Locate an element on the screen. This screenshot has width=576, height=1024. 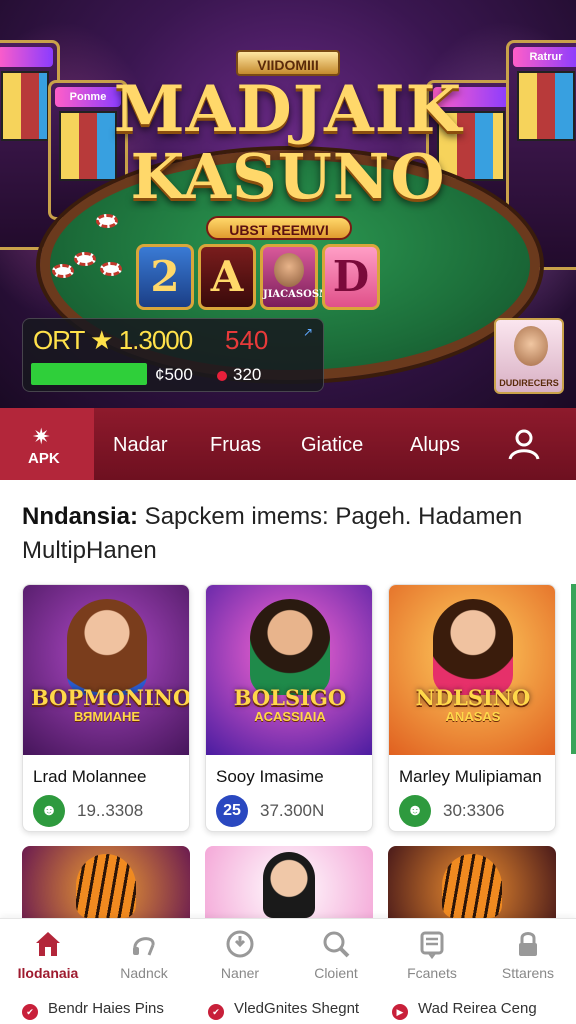
hero-title-line2: KASUNO is located at coordinates (288, 176).